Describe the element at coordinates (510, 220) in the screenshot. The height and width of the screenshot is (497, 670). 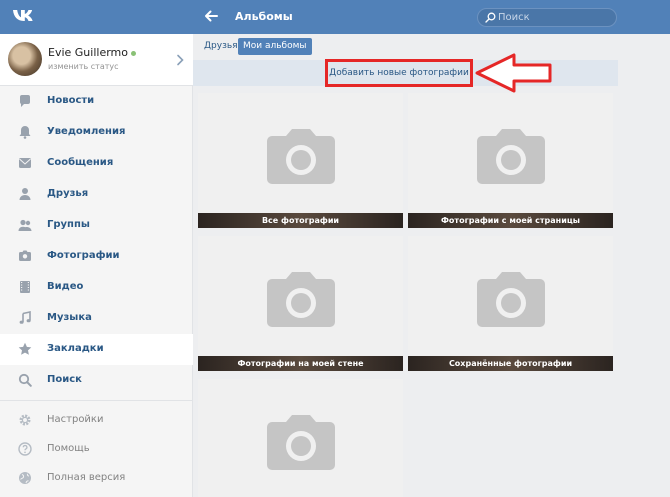
I see `album-caption: Фотографии с моей страницы` at that location.